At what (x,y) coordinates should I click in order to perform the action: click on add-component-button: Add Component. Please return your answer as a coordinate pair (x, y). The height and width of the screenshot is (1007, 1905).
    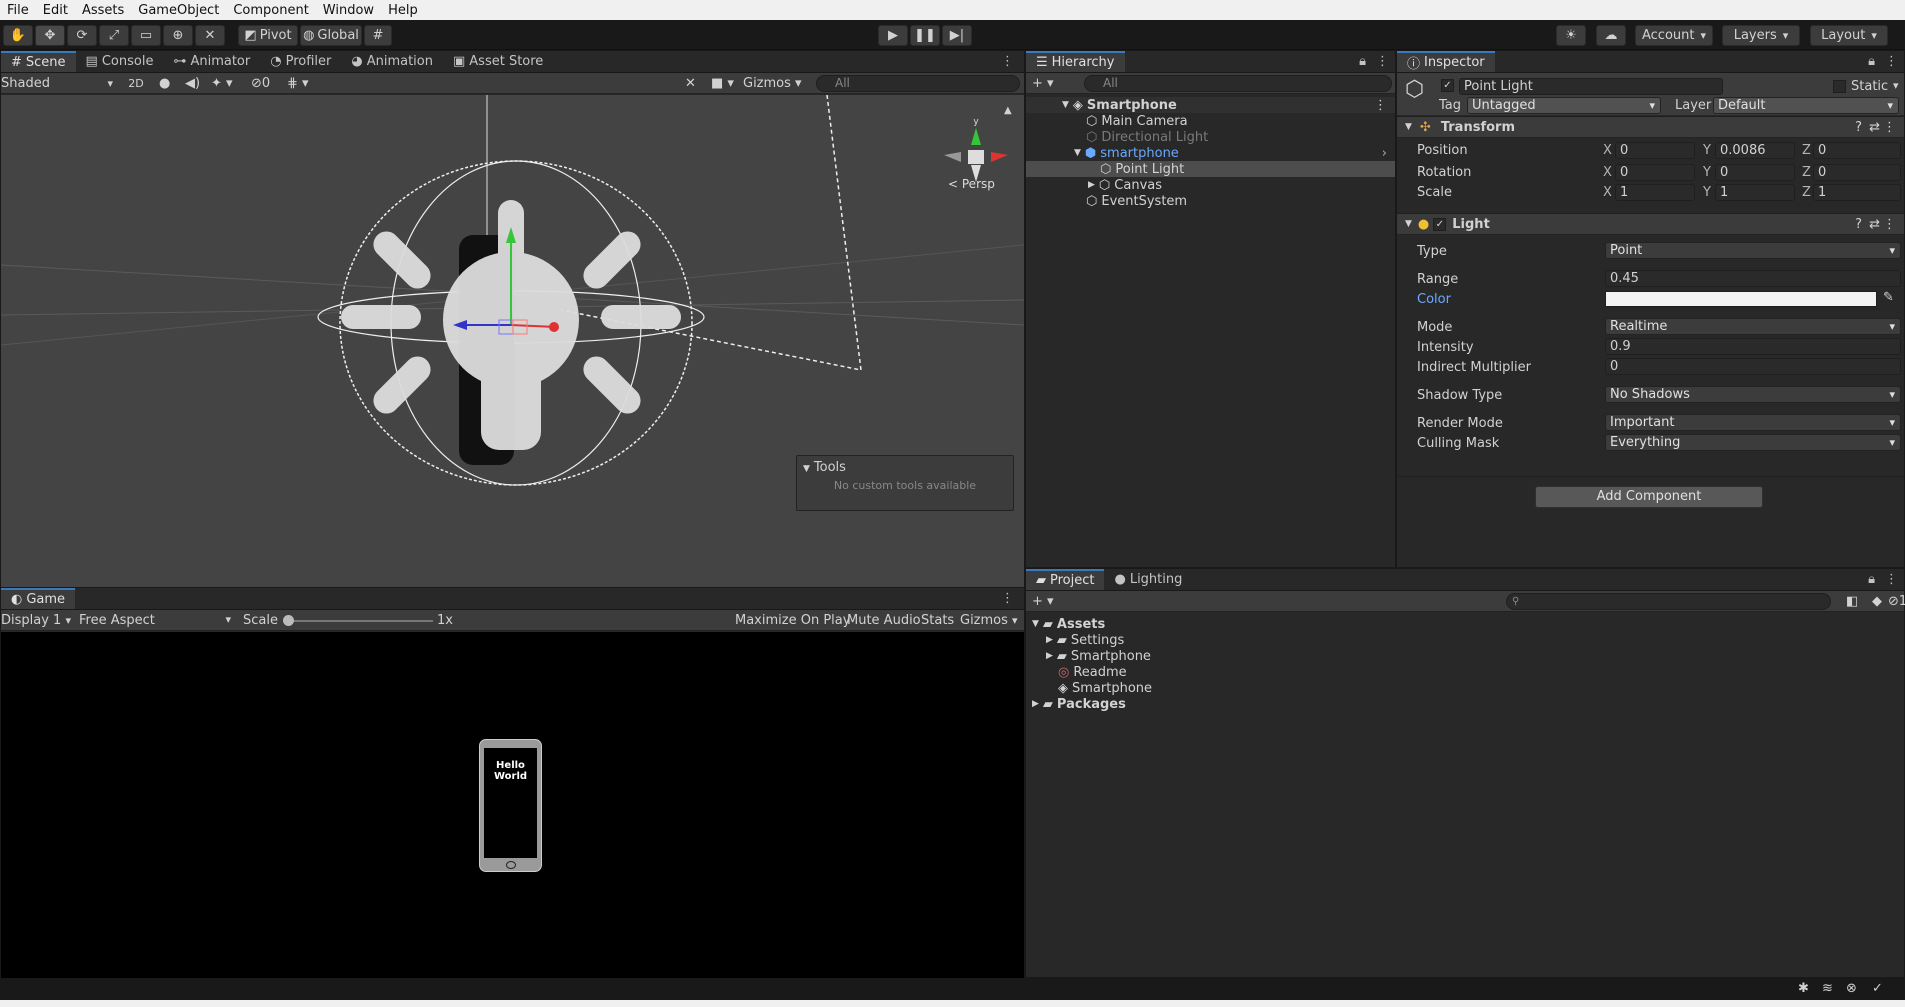
    Looking at the image, I should click on (1649, 497).